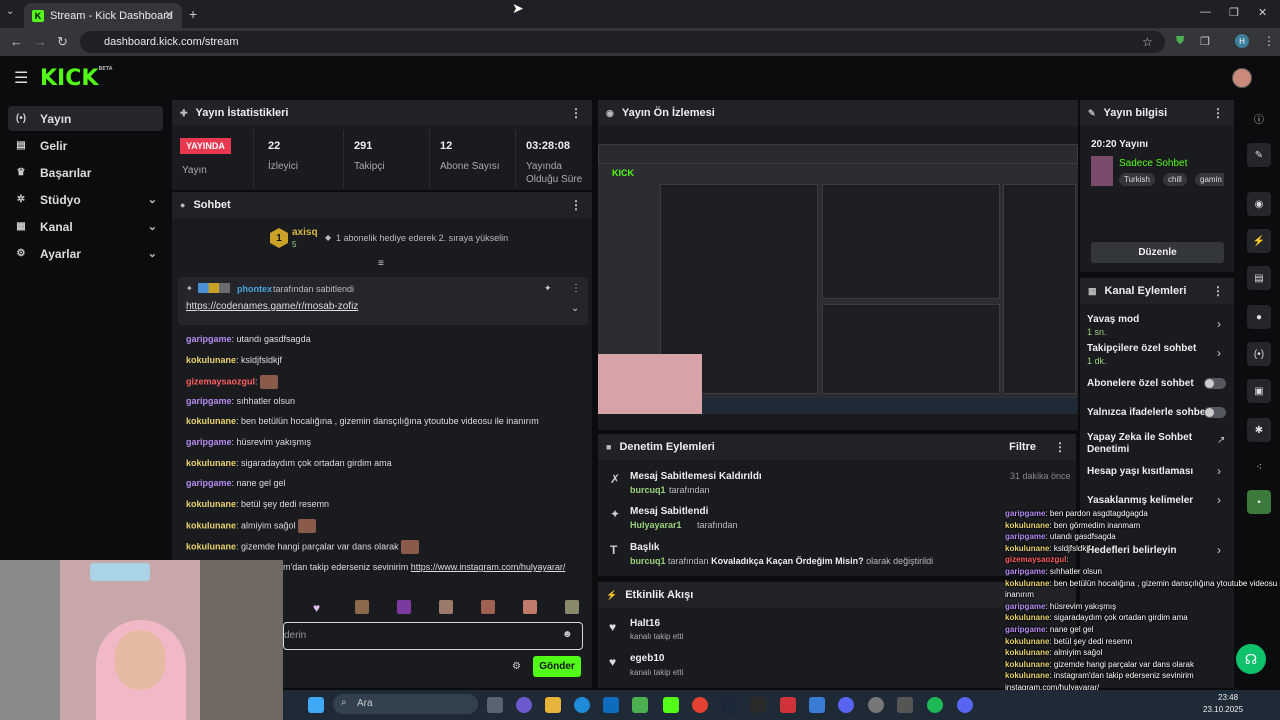 The height and width of the screenshot is (720, 1280). What do you see at coordinates (622, 42) in the screenshot?
I see `url-bar: dashboard.kick.com/stream` at bounding box center [622, 42].